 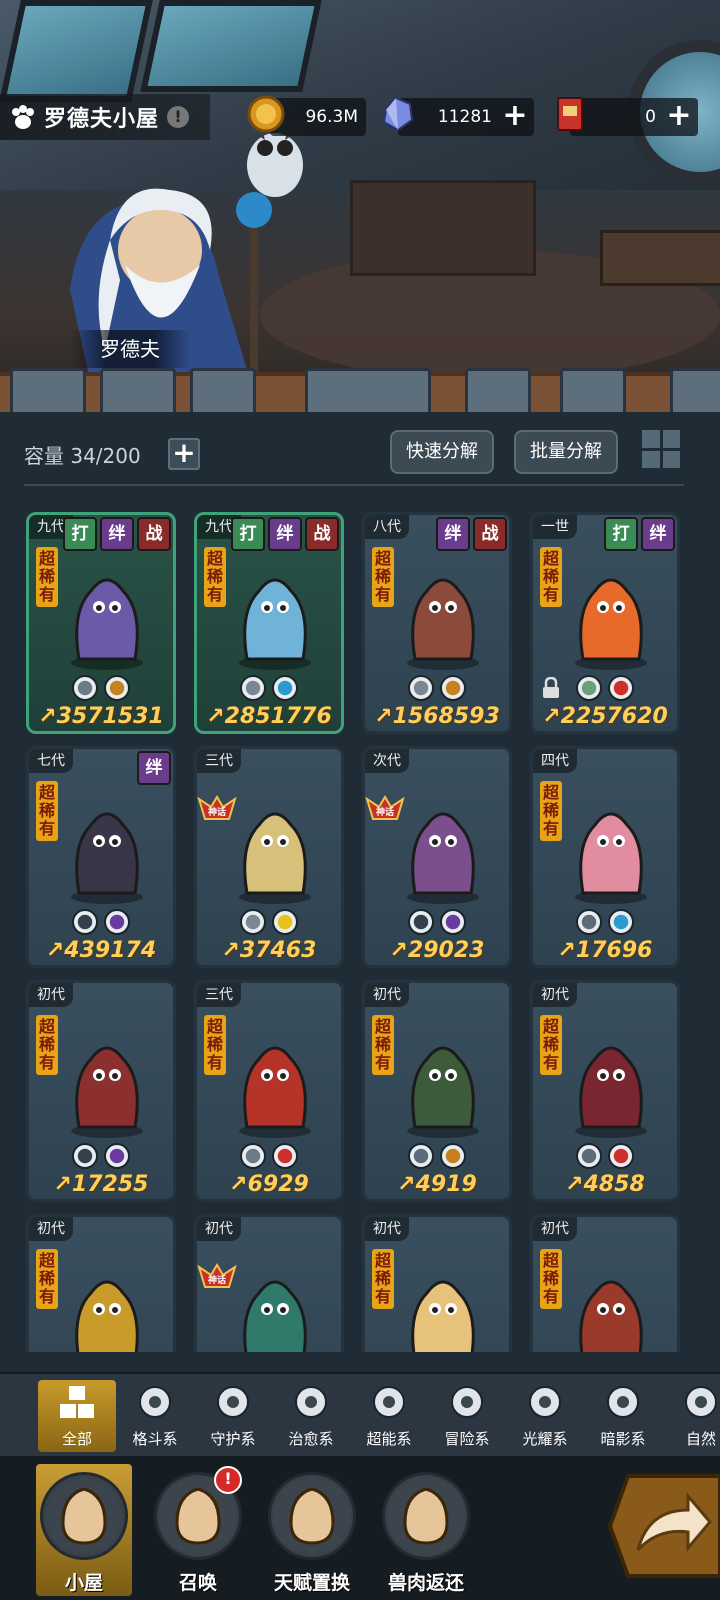 What do you see at coordinates (387, 527) in the screenshot?
I see `generation-label: 八代` at bounding box center [387, 527].